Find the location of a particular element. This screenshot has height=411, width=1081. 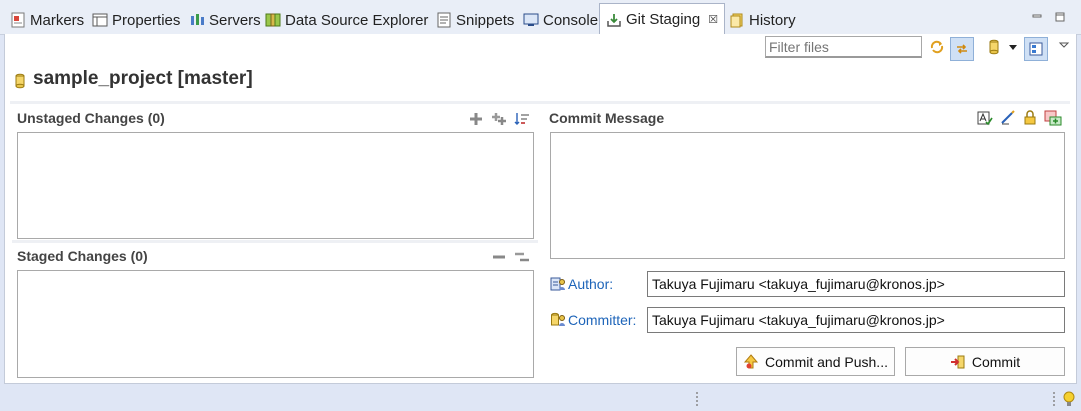

tab-properties: Properties is located at coordinates (136, 20).